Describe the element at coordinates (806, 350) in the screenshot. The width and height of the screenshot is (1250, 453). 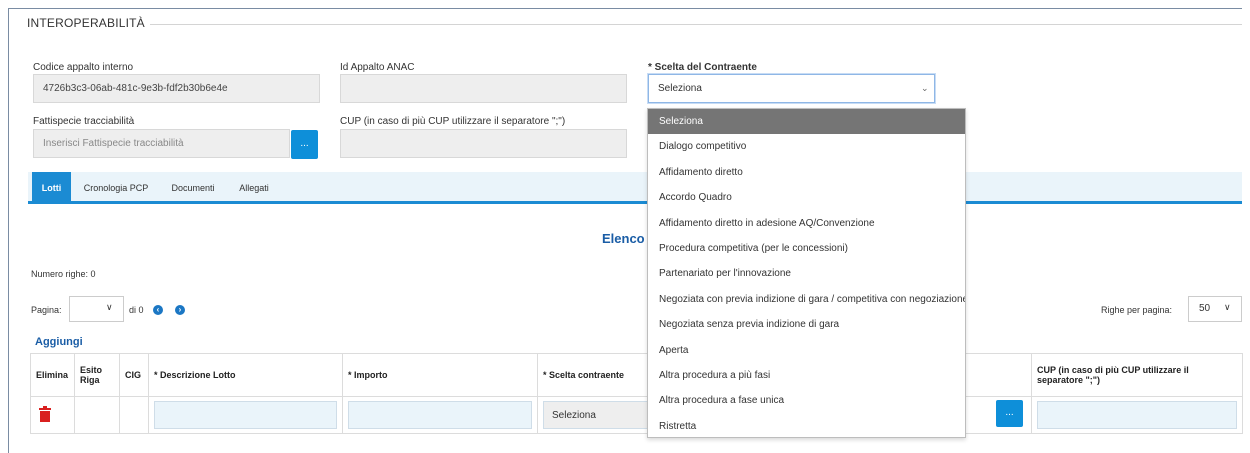
I see `dropdown-option: Aperta` at that location.